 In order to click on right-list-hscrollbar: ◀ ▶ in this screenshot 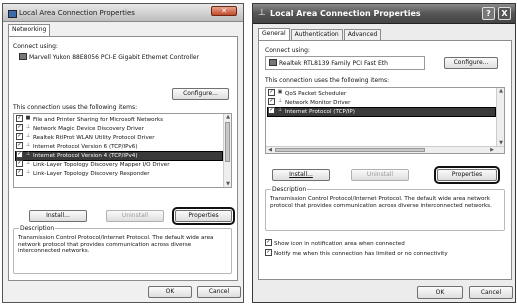, I will do `click(385, 149)`.